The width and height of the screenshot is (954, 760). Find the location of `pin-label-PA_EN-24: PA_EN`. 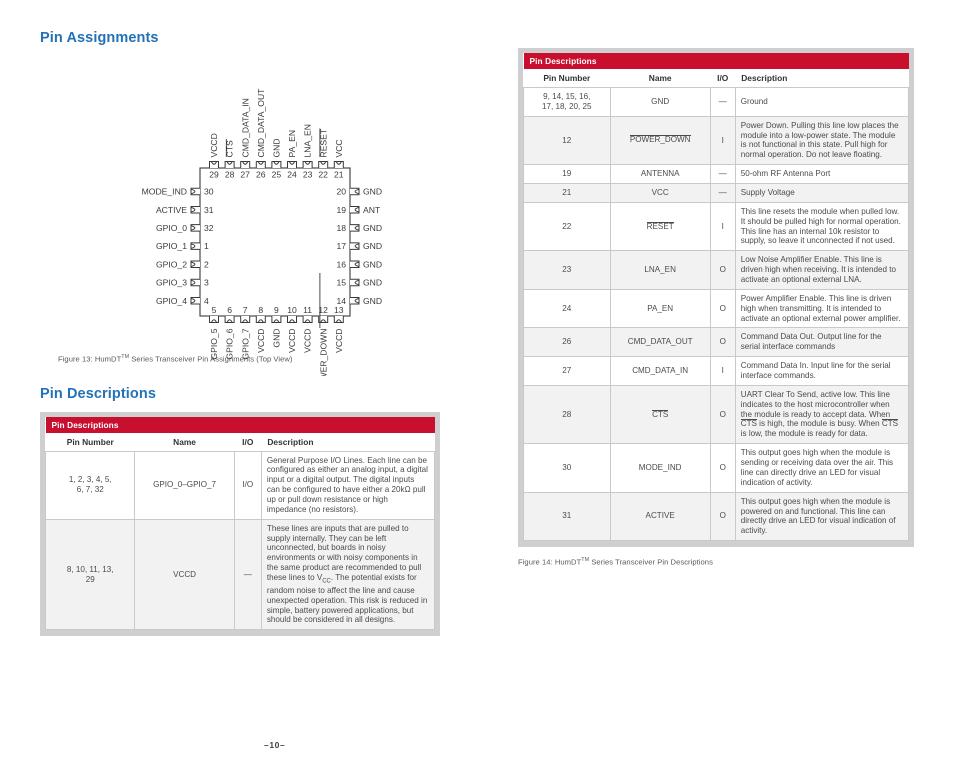

pin-label-PA_EN-24: PA_EN is located at coordinates (292, 144).